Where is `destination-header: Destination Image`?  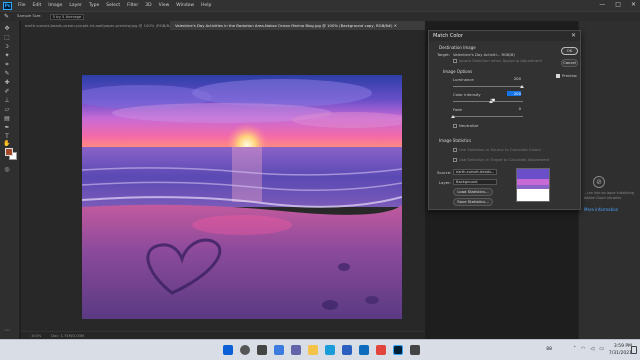 destination-header: Destination Image is located at coordinates (457, 47).